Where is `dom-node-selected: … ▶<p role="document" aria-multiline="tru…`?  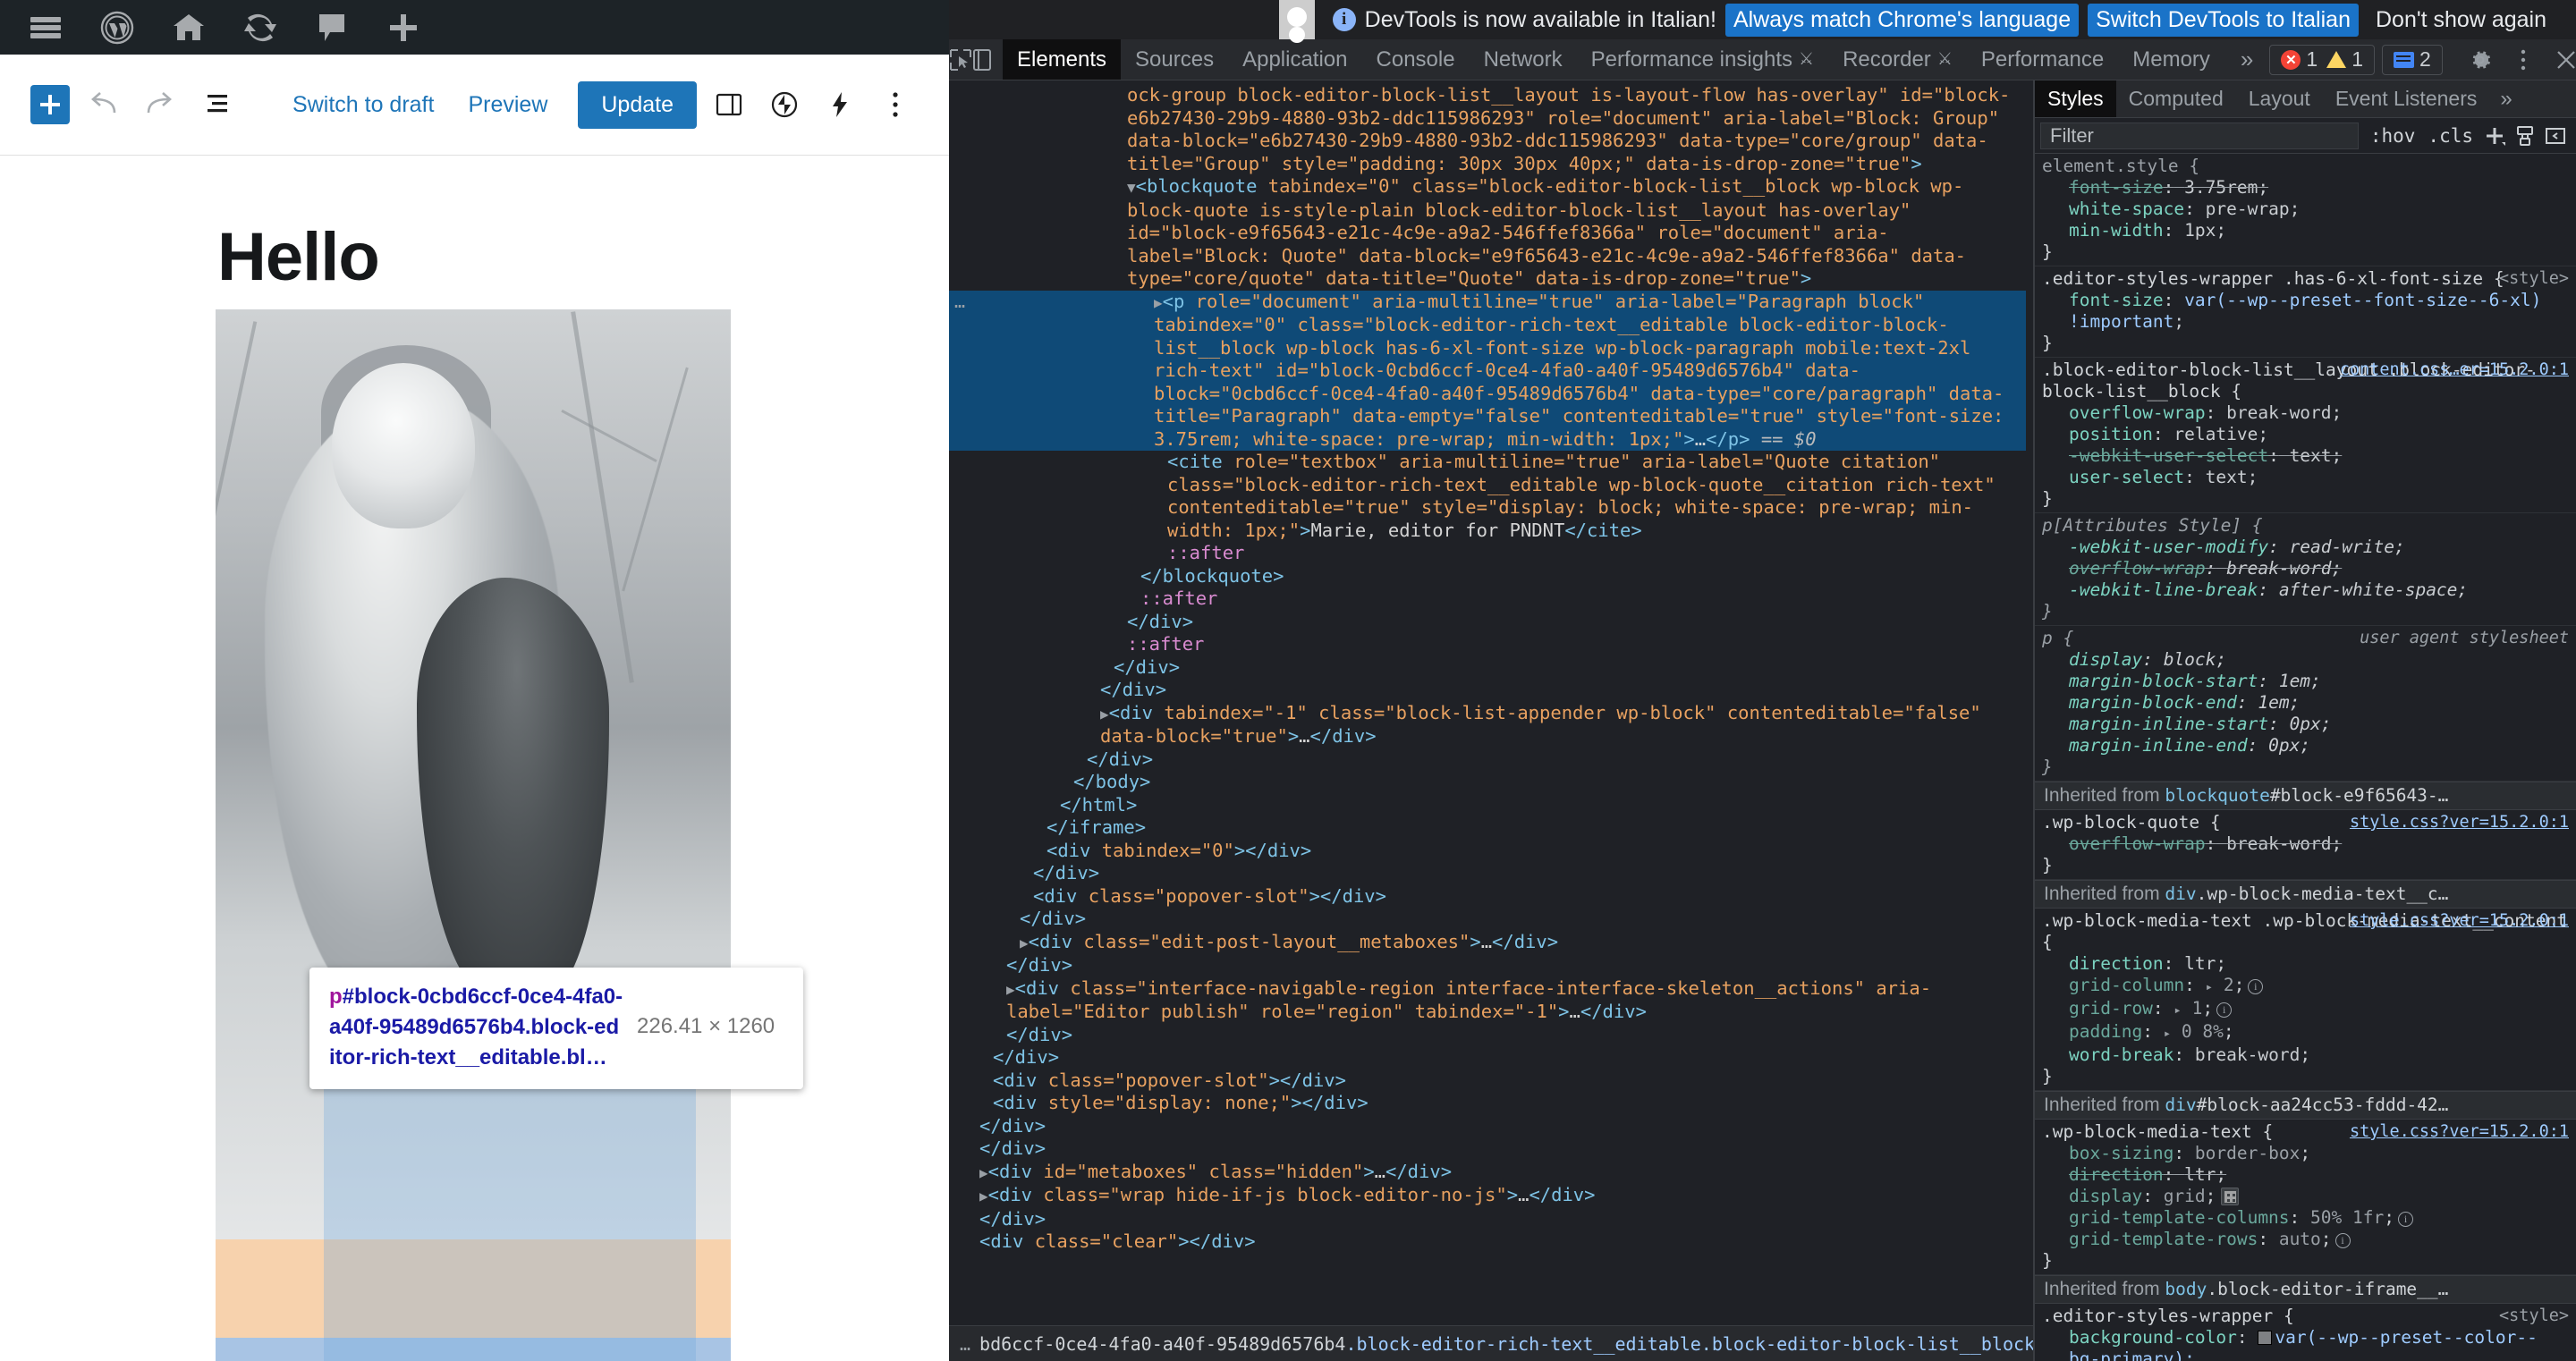
dom-node-selected: … ▶<p role="document" aria-multiline="tru… is located at coordinates (1487, 370).